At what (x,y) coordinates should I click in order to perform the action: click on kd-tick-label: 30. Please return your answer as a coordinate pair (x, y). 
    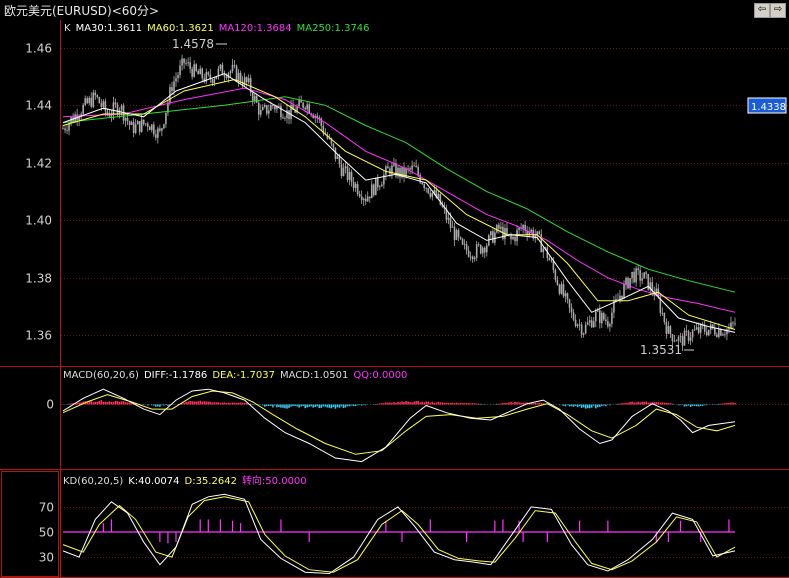
    Looking at the image, I should click on (46, 558).